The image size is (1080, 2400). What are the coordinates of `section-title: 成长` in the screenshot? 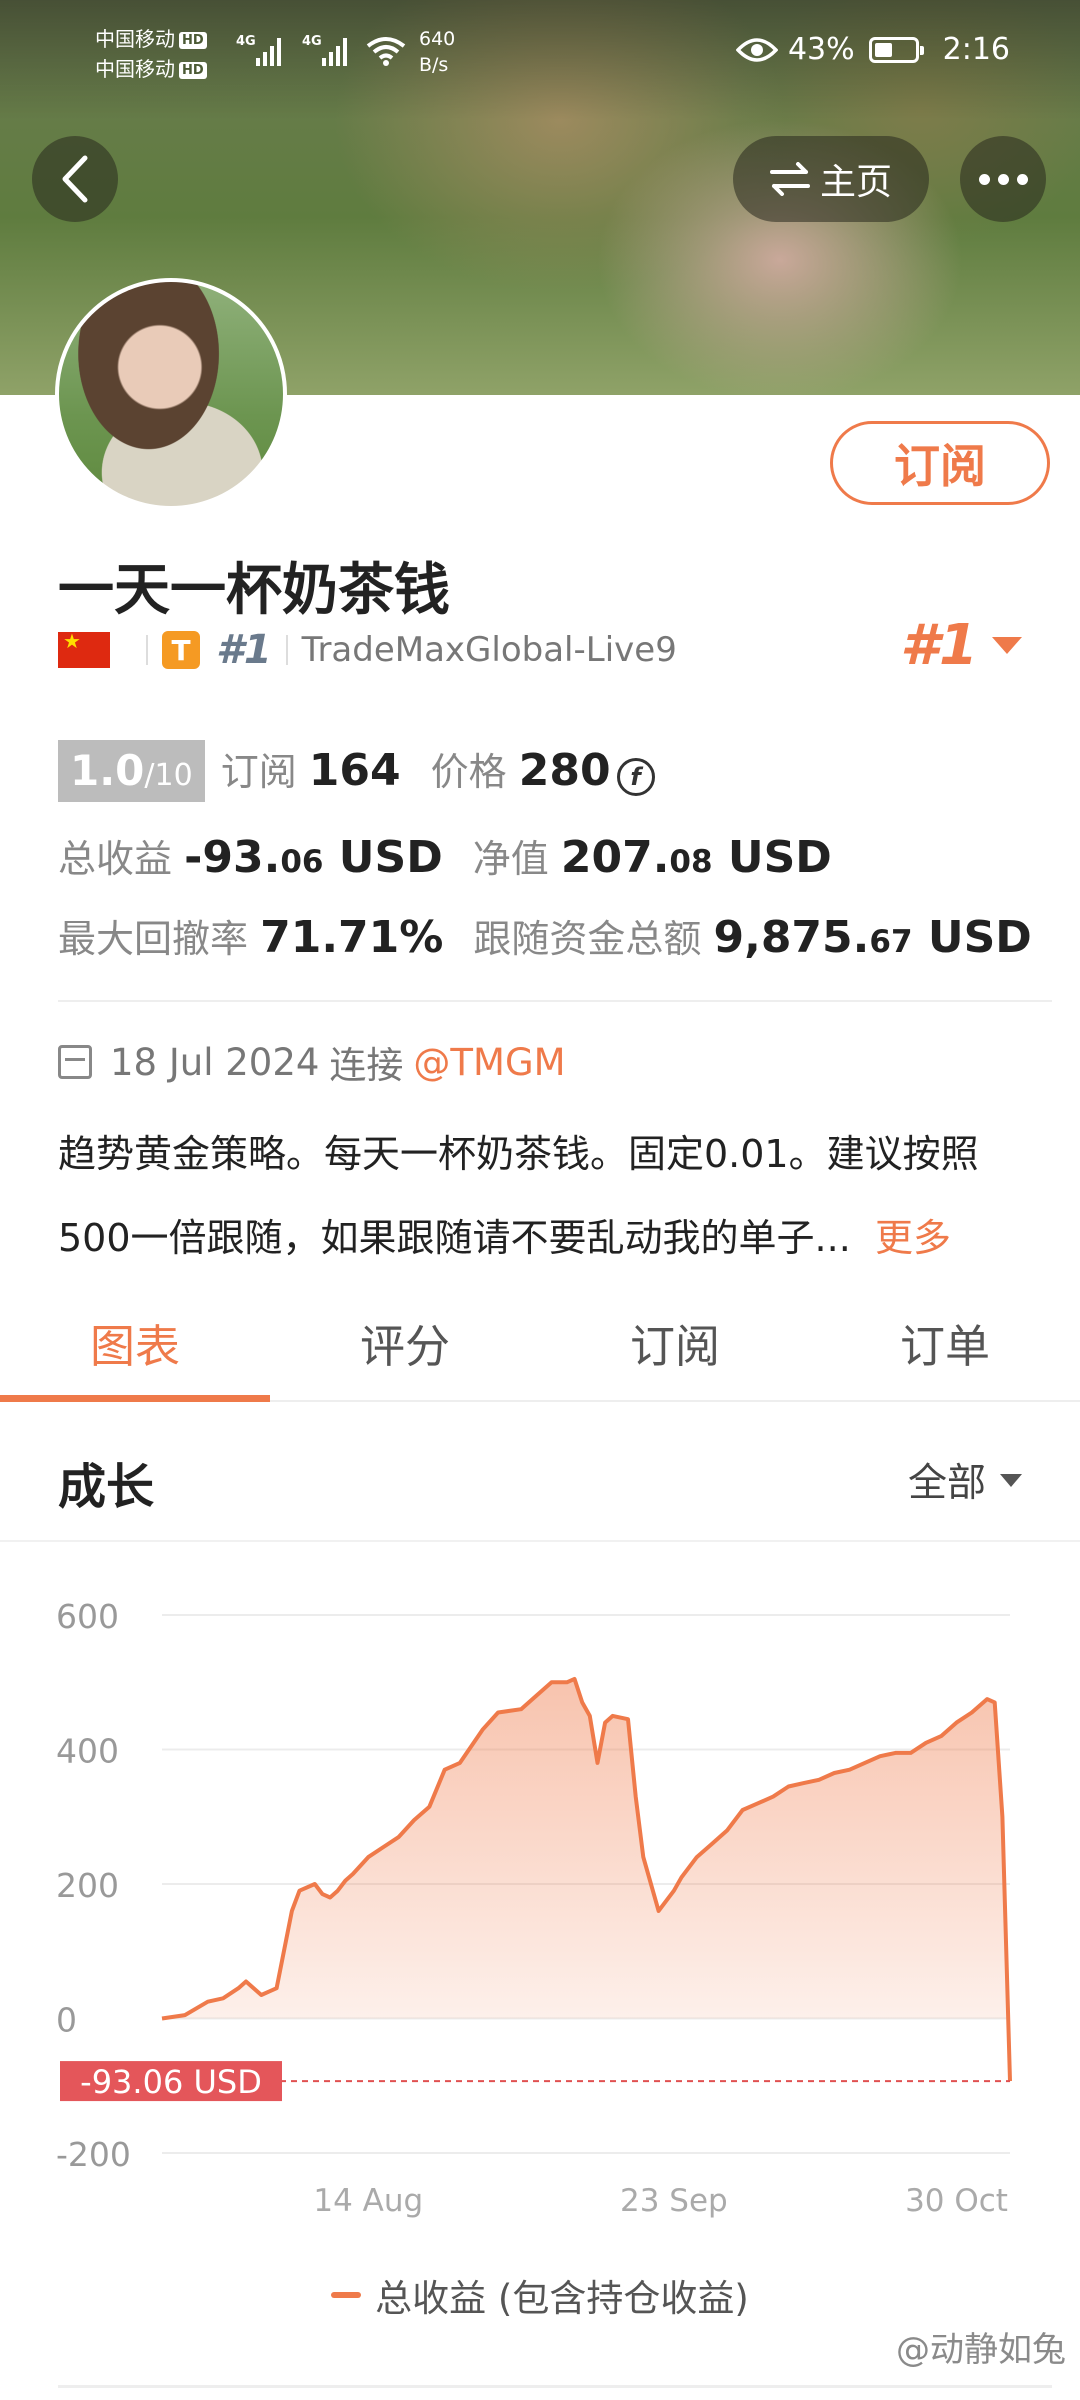 It's located at (106, 1487).